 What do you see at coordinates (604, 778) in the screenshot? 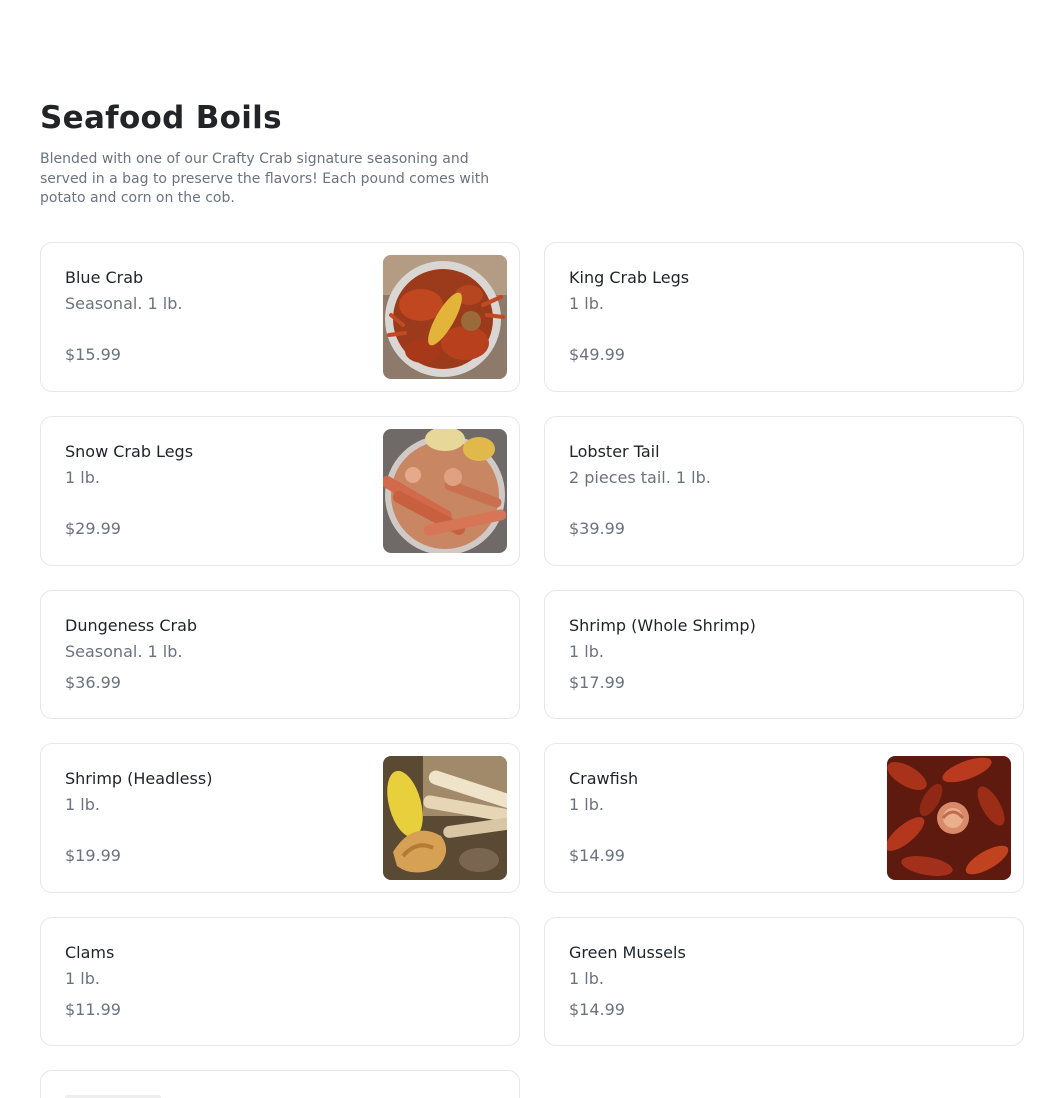
I see `menu-item-name: Crawfish` at bounding box center [604, 778].